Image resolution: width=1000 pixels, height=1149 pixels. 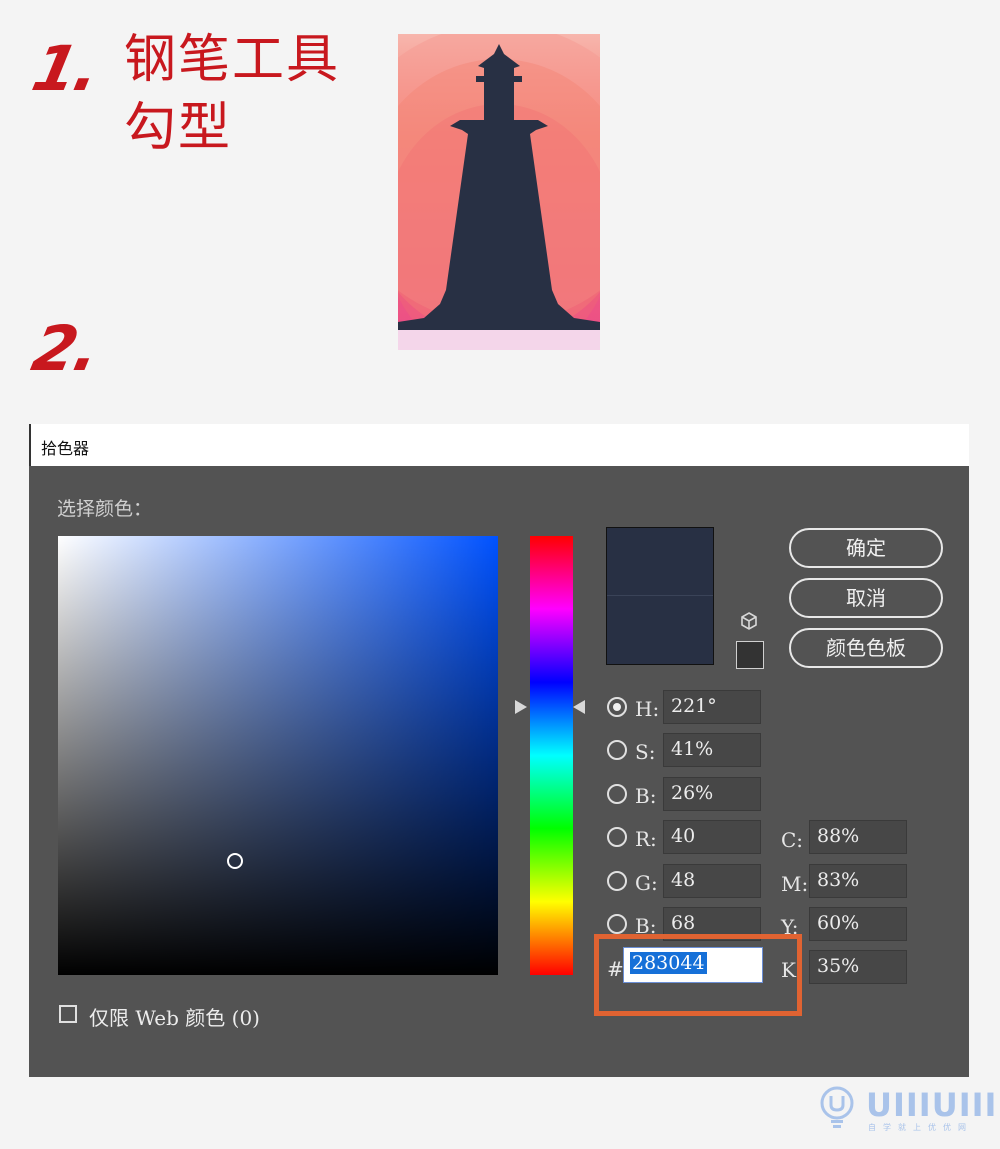 What do you see at coordinates (932, 1105) in the screenshot?
I see `watermark-brand: UIIIUIII` at bounding box center [932, 1105].